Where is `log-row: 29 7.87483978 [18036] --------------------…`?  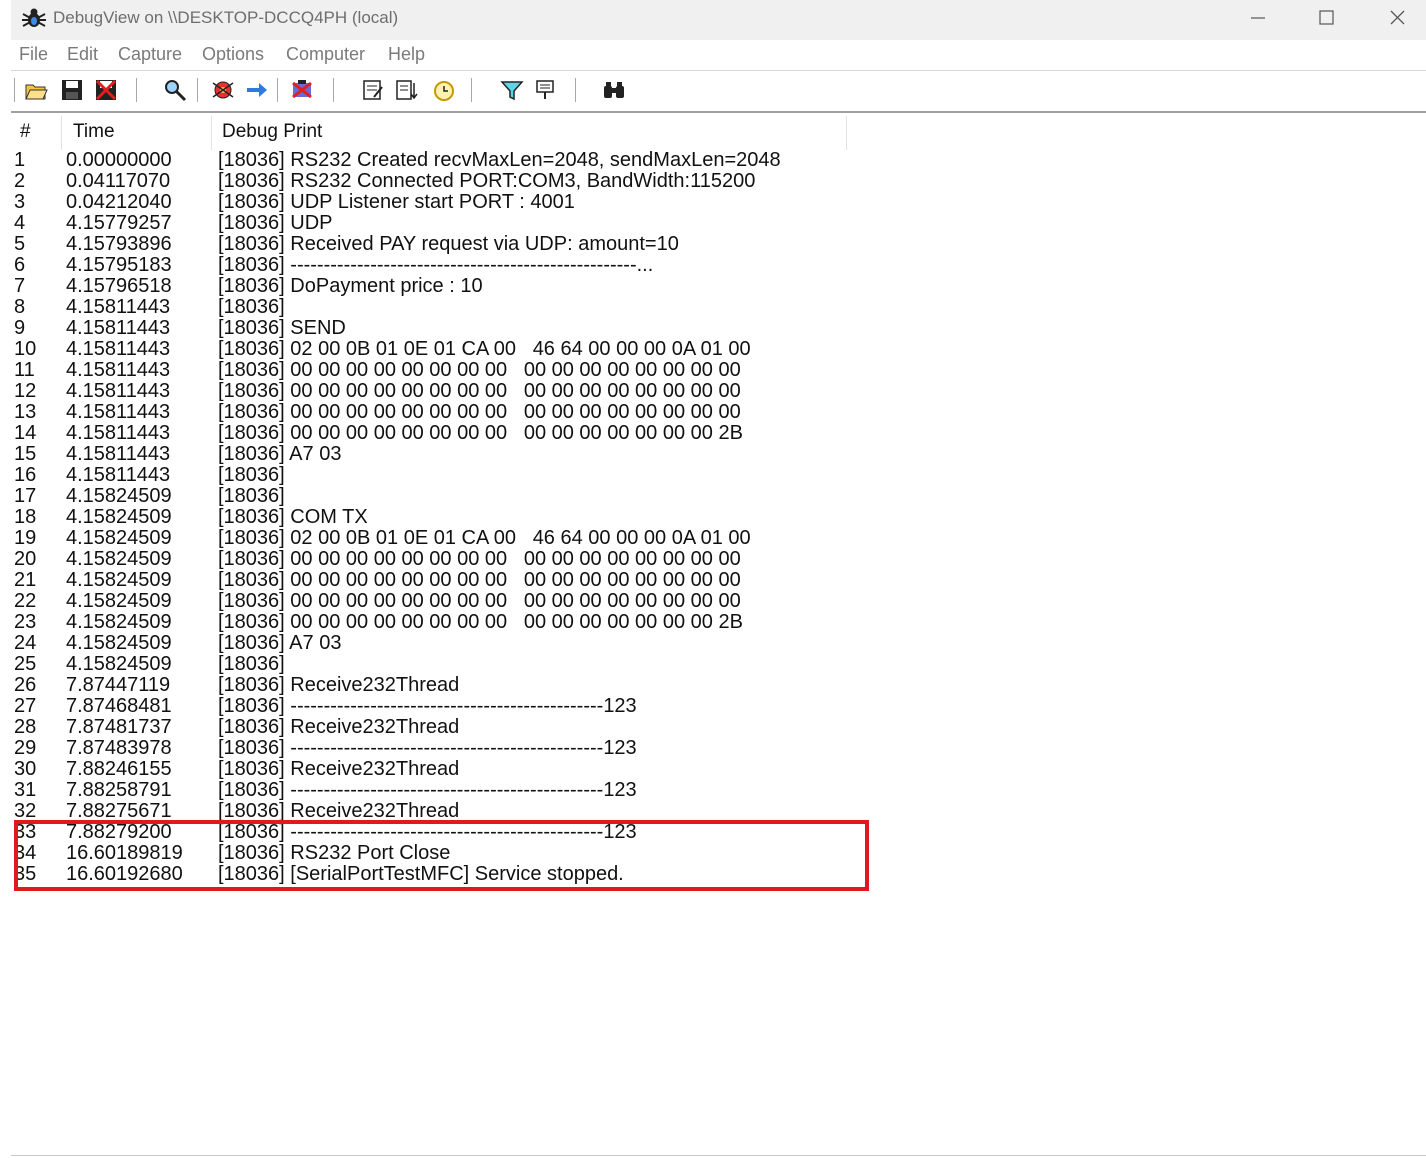
log-row: 29 7.87483978 [18036] --------------------… is located at coordinates (461, 748).